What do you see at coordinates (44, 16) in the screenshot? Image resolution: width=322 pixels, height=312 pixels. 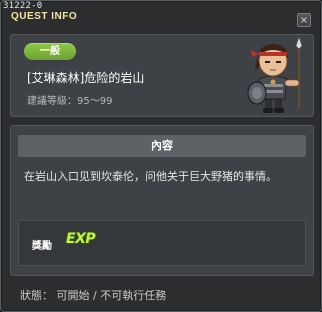 I see `window-title: QUEST INFO` at bounding box center [44, 16].